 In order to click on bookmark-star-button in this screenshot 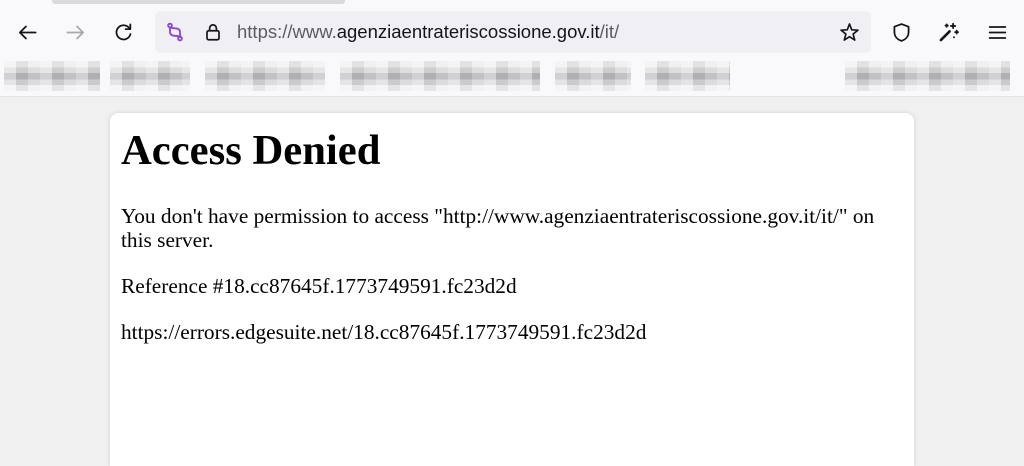, I will do `click(849, 32)`.